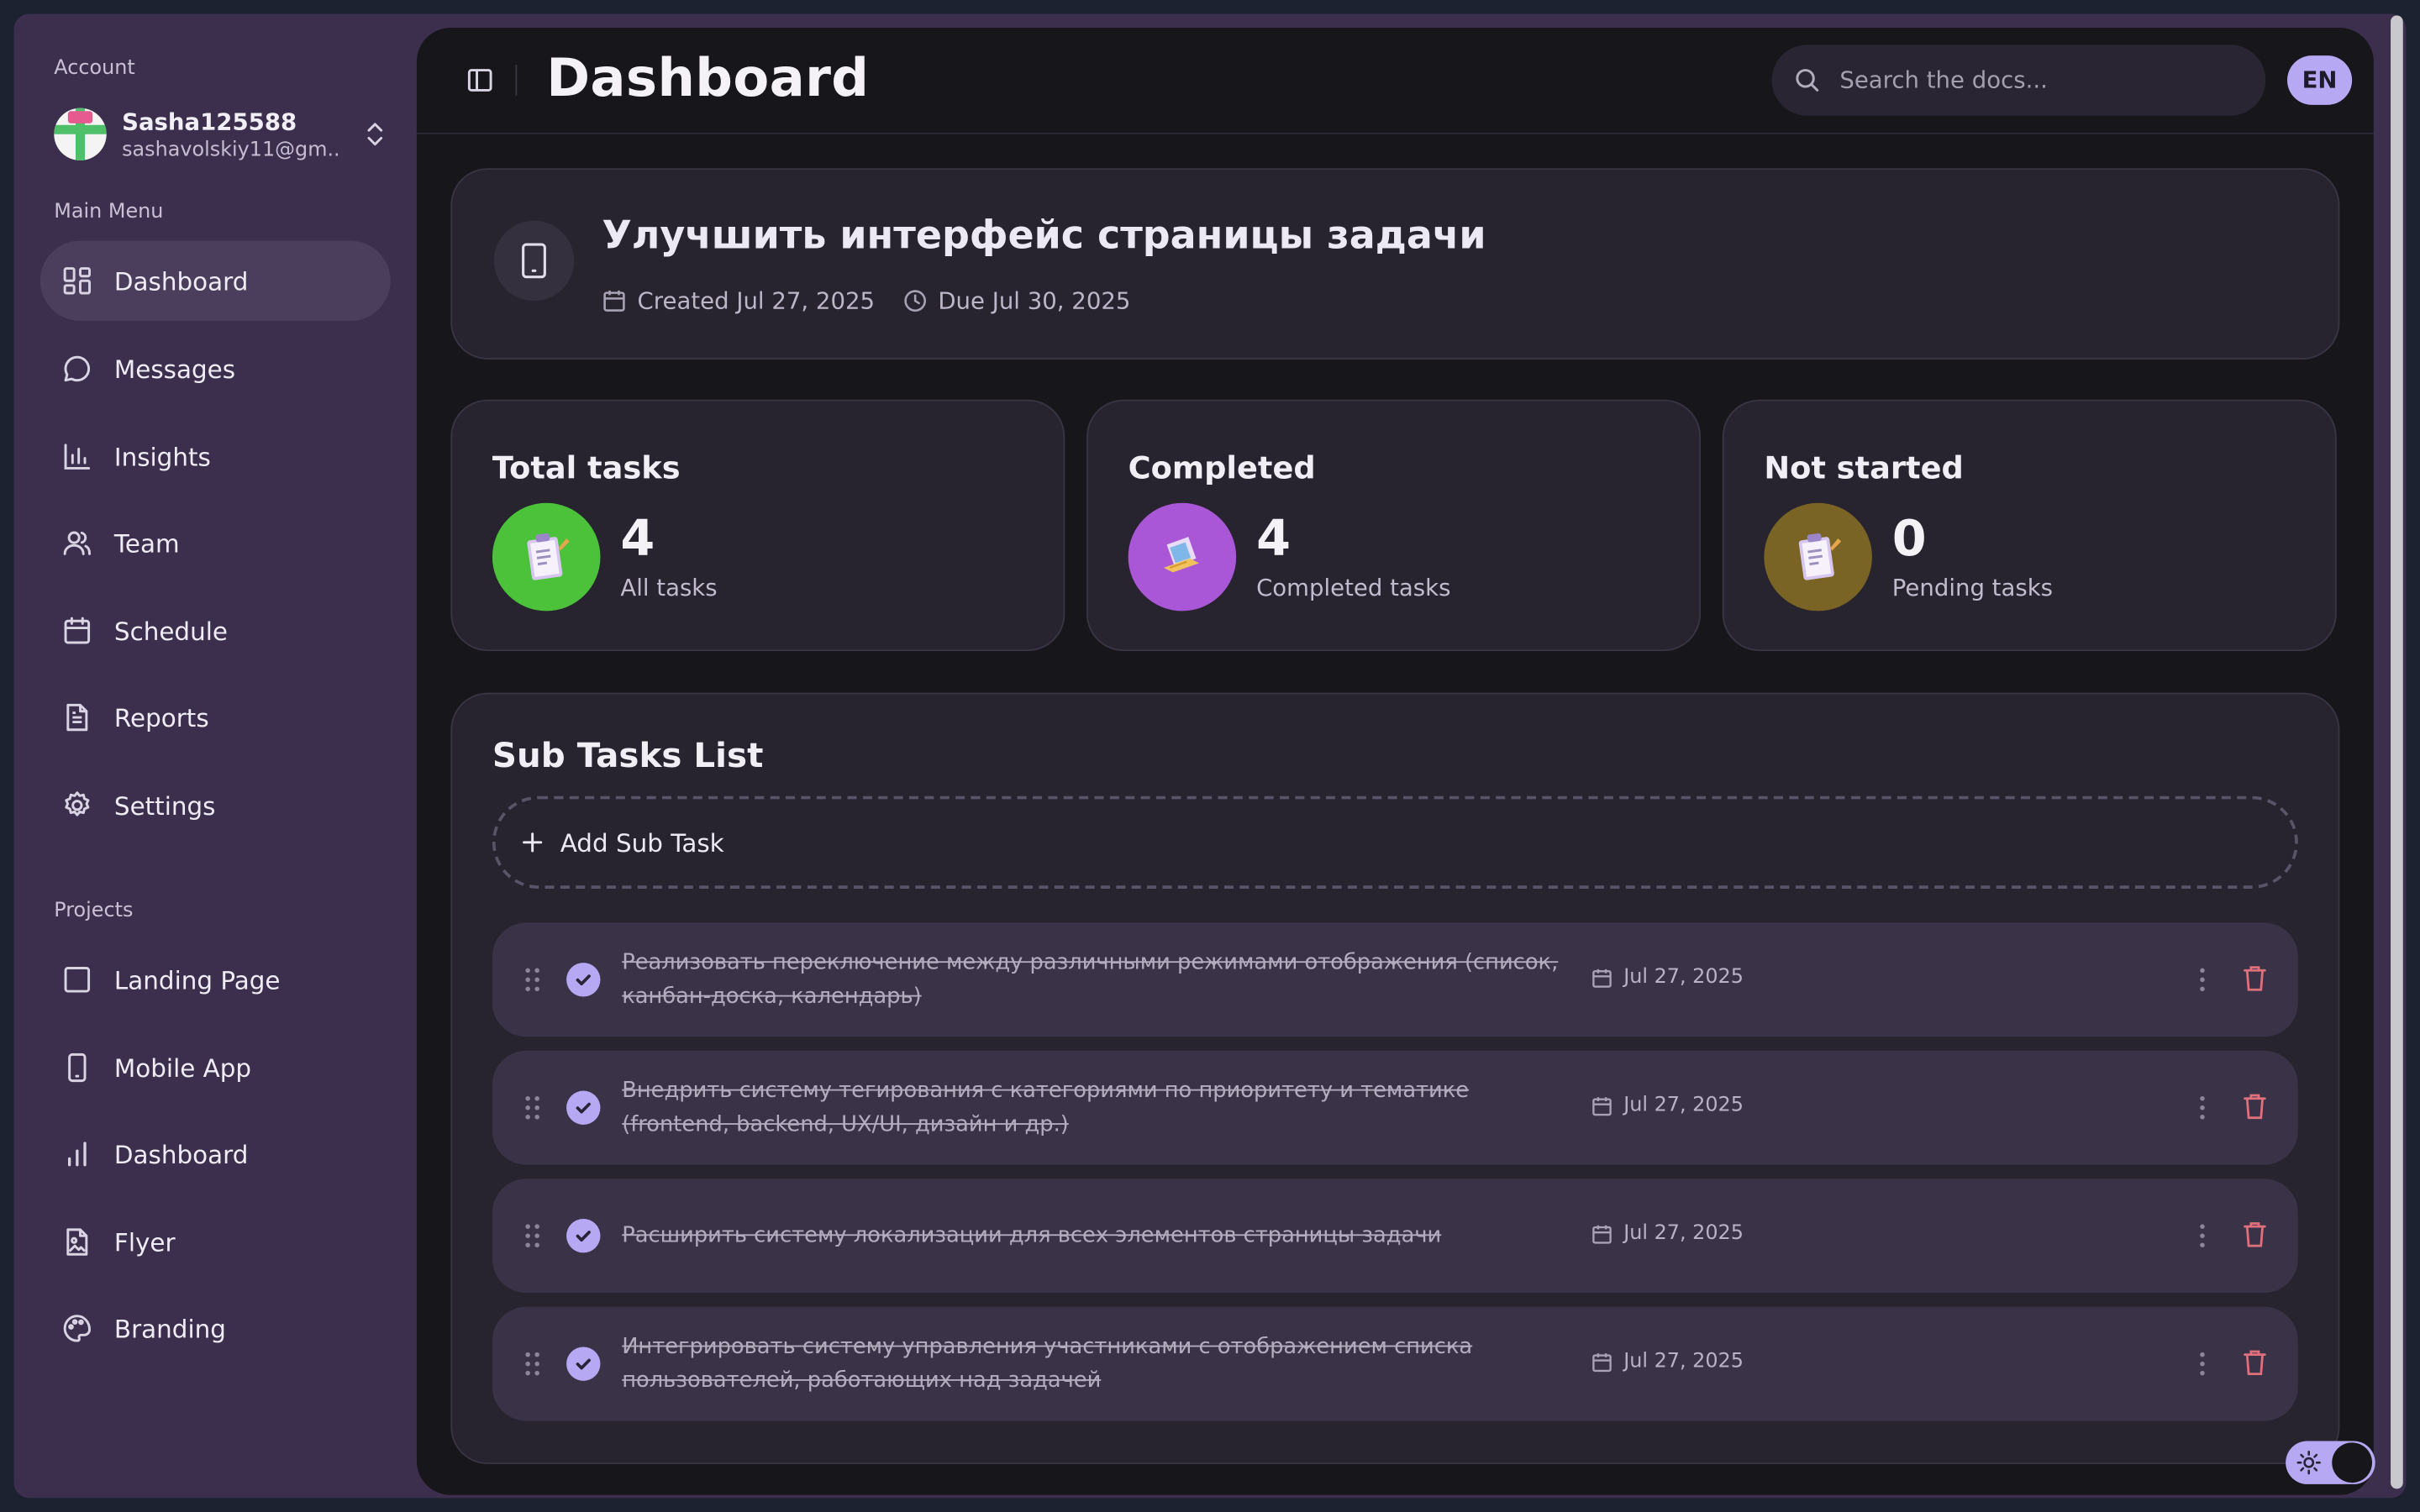 This screenshot has width=2420, height=1512. I want to click on sidebar-item-label: Team, so click(146, 543).